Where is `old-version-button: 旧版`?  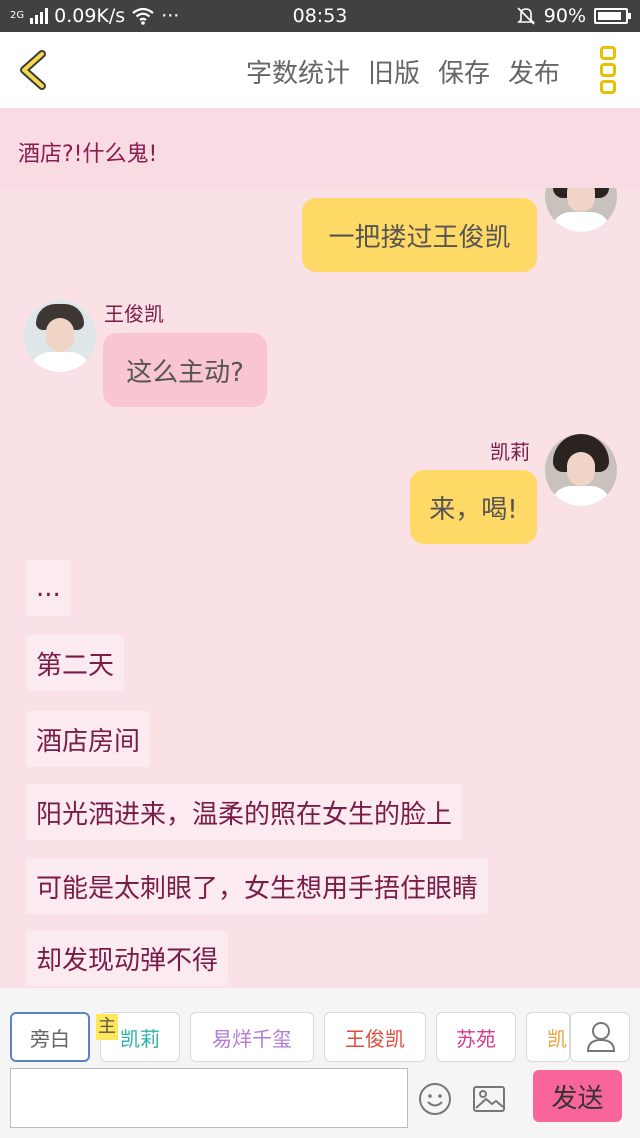 old-version-button: 旧版 is located at coordinates (394, 71).